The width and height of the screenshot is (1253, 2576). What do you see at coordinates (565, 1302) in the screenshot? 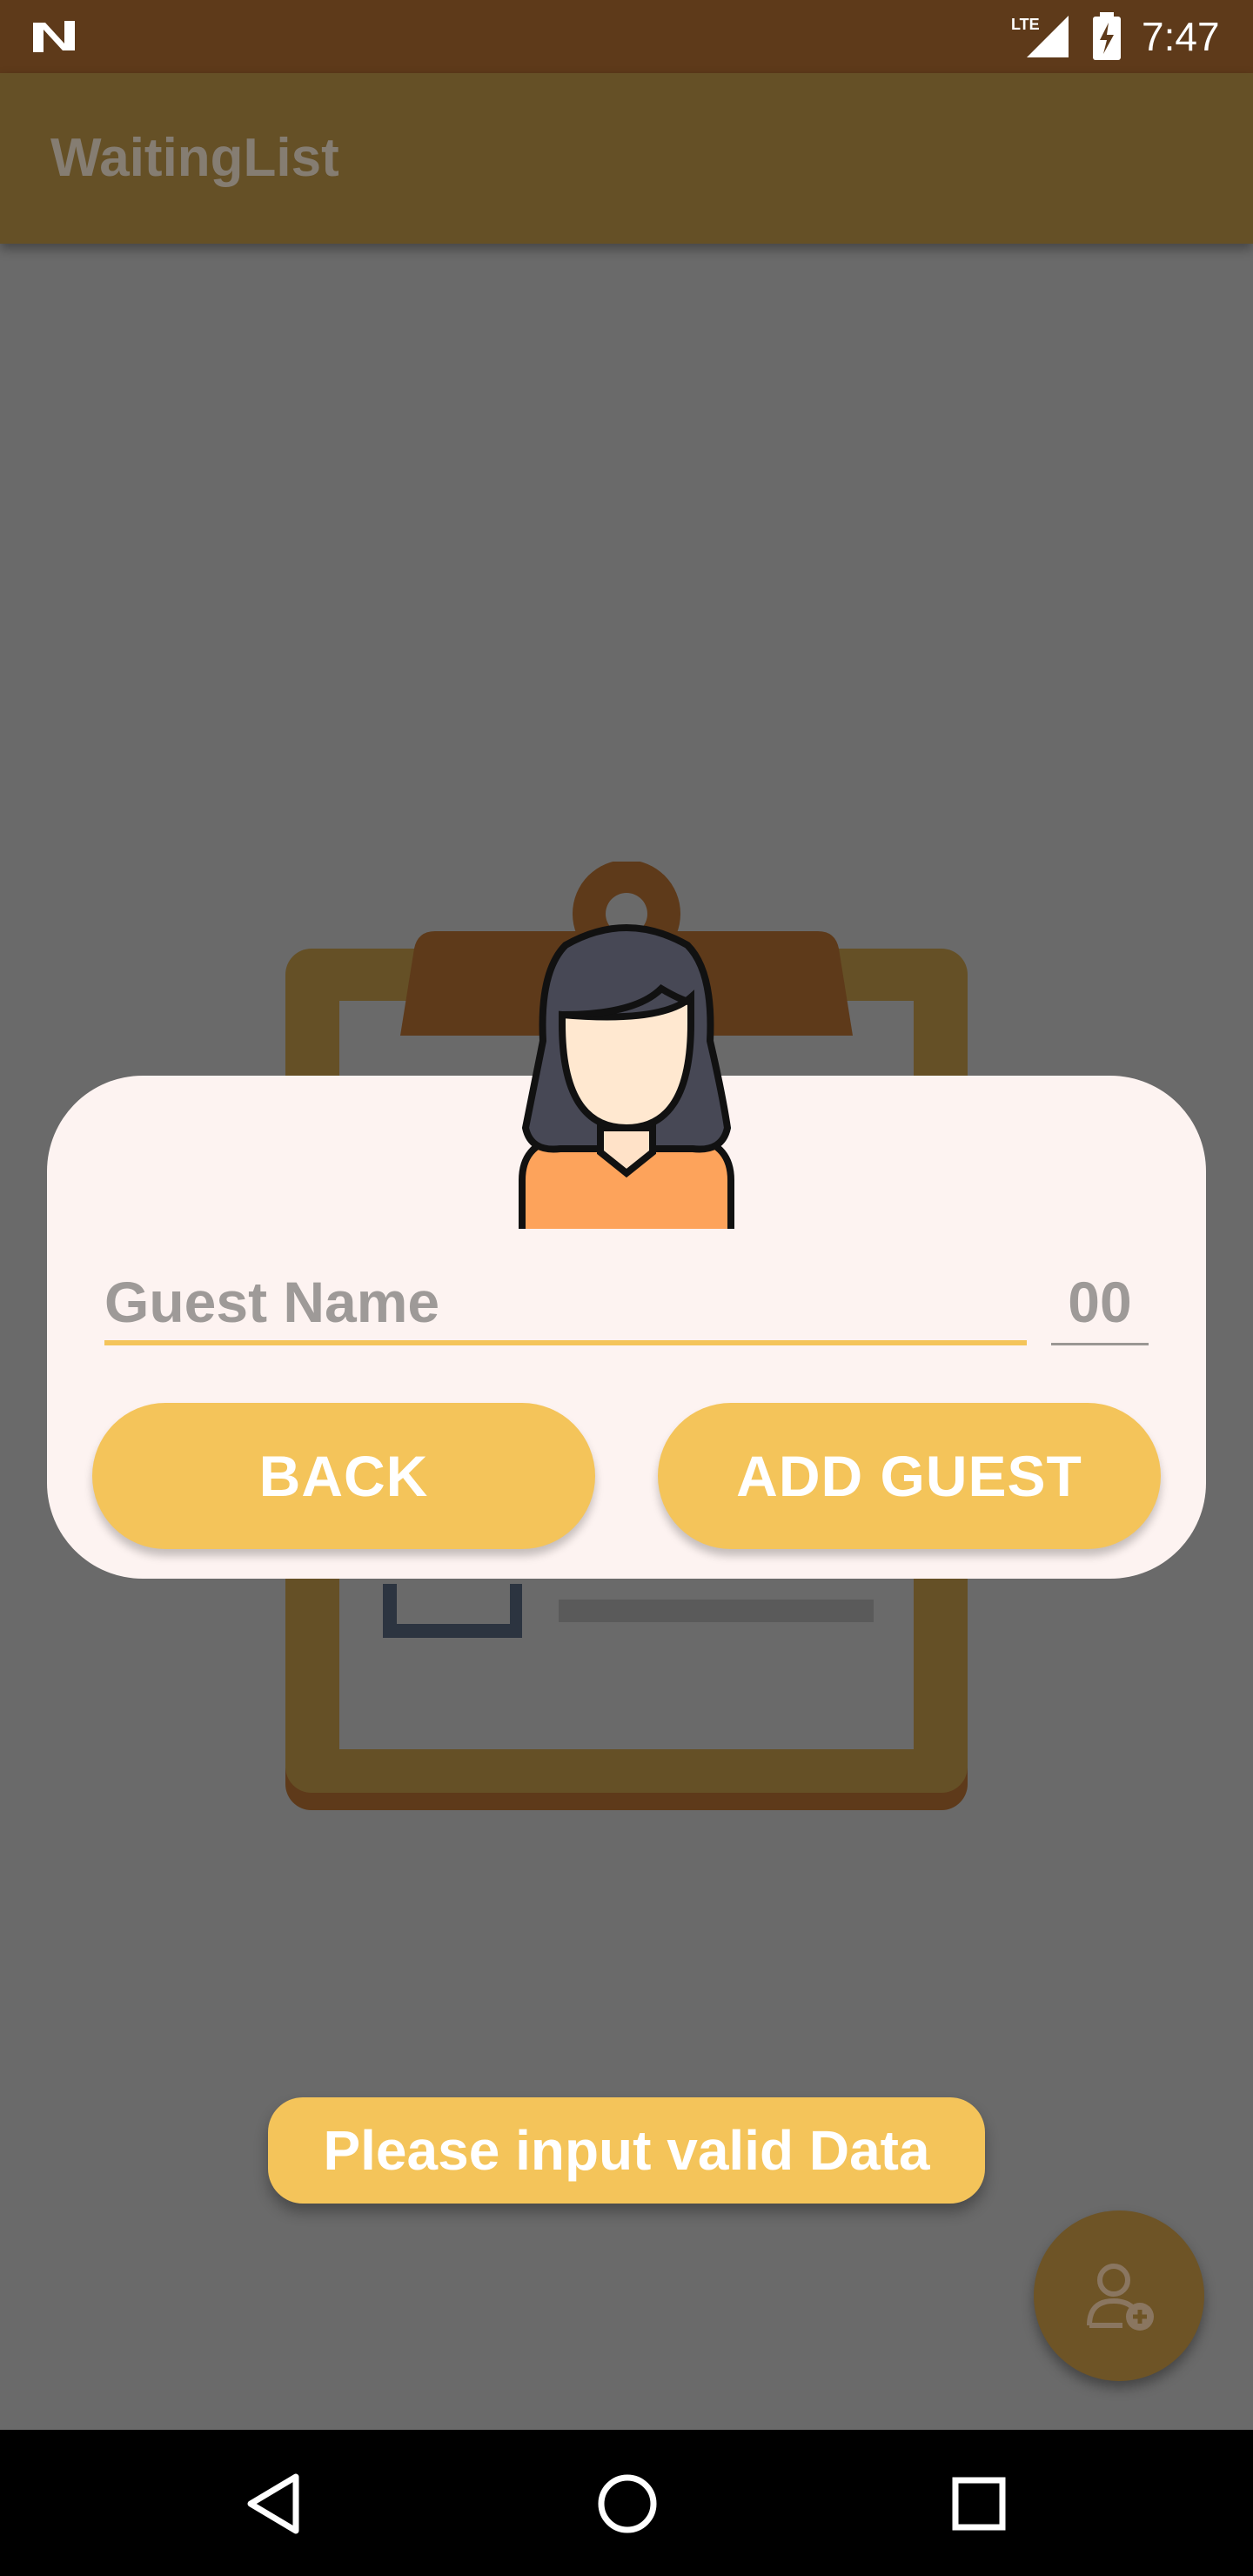
I see `guest-name-input: Guest Name` at bounding box center [565, 1302].